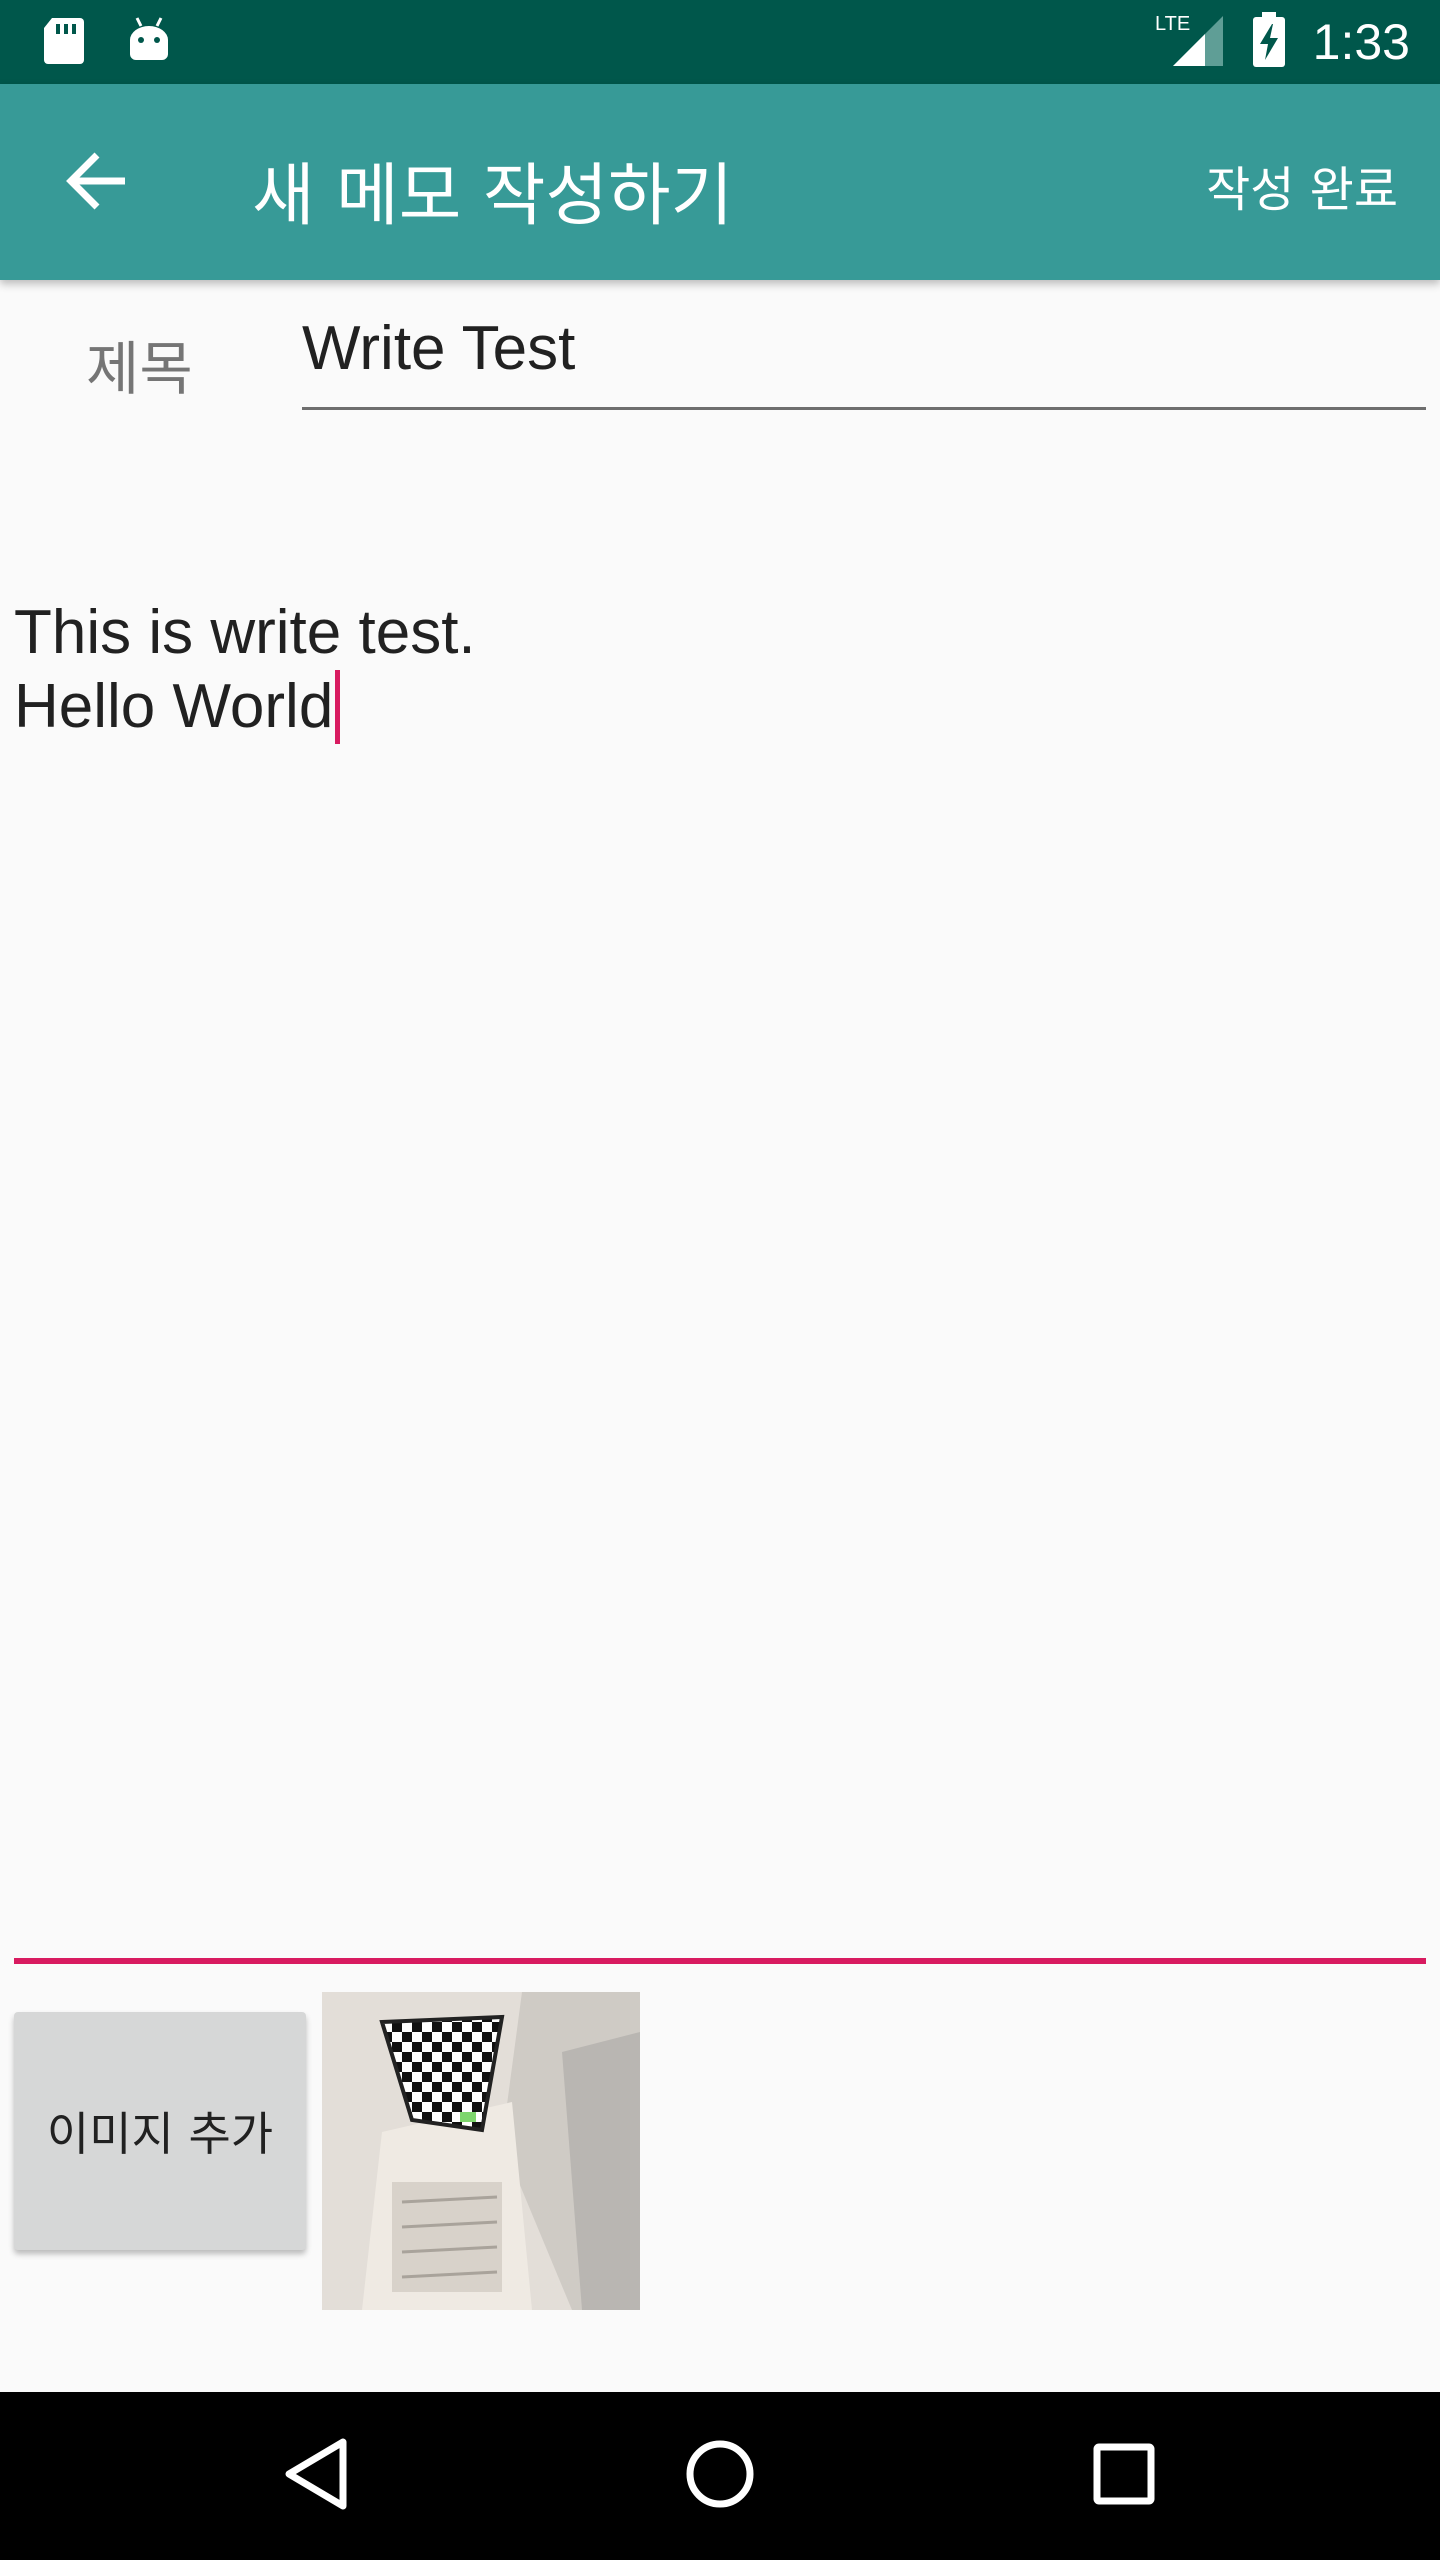 This screenshot has height=2560, width=1440. I want to click on svg-text: LTE, so click(1172, 24).